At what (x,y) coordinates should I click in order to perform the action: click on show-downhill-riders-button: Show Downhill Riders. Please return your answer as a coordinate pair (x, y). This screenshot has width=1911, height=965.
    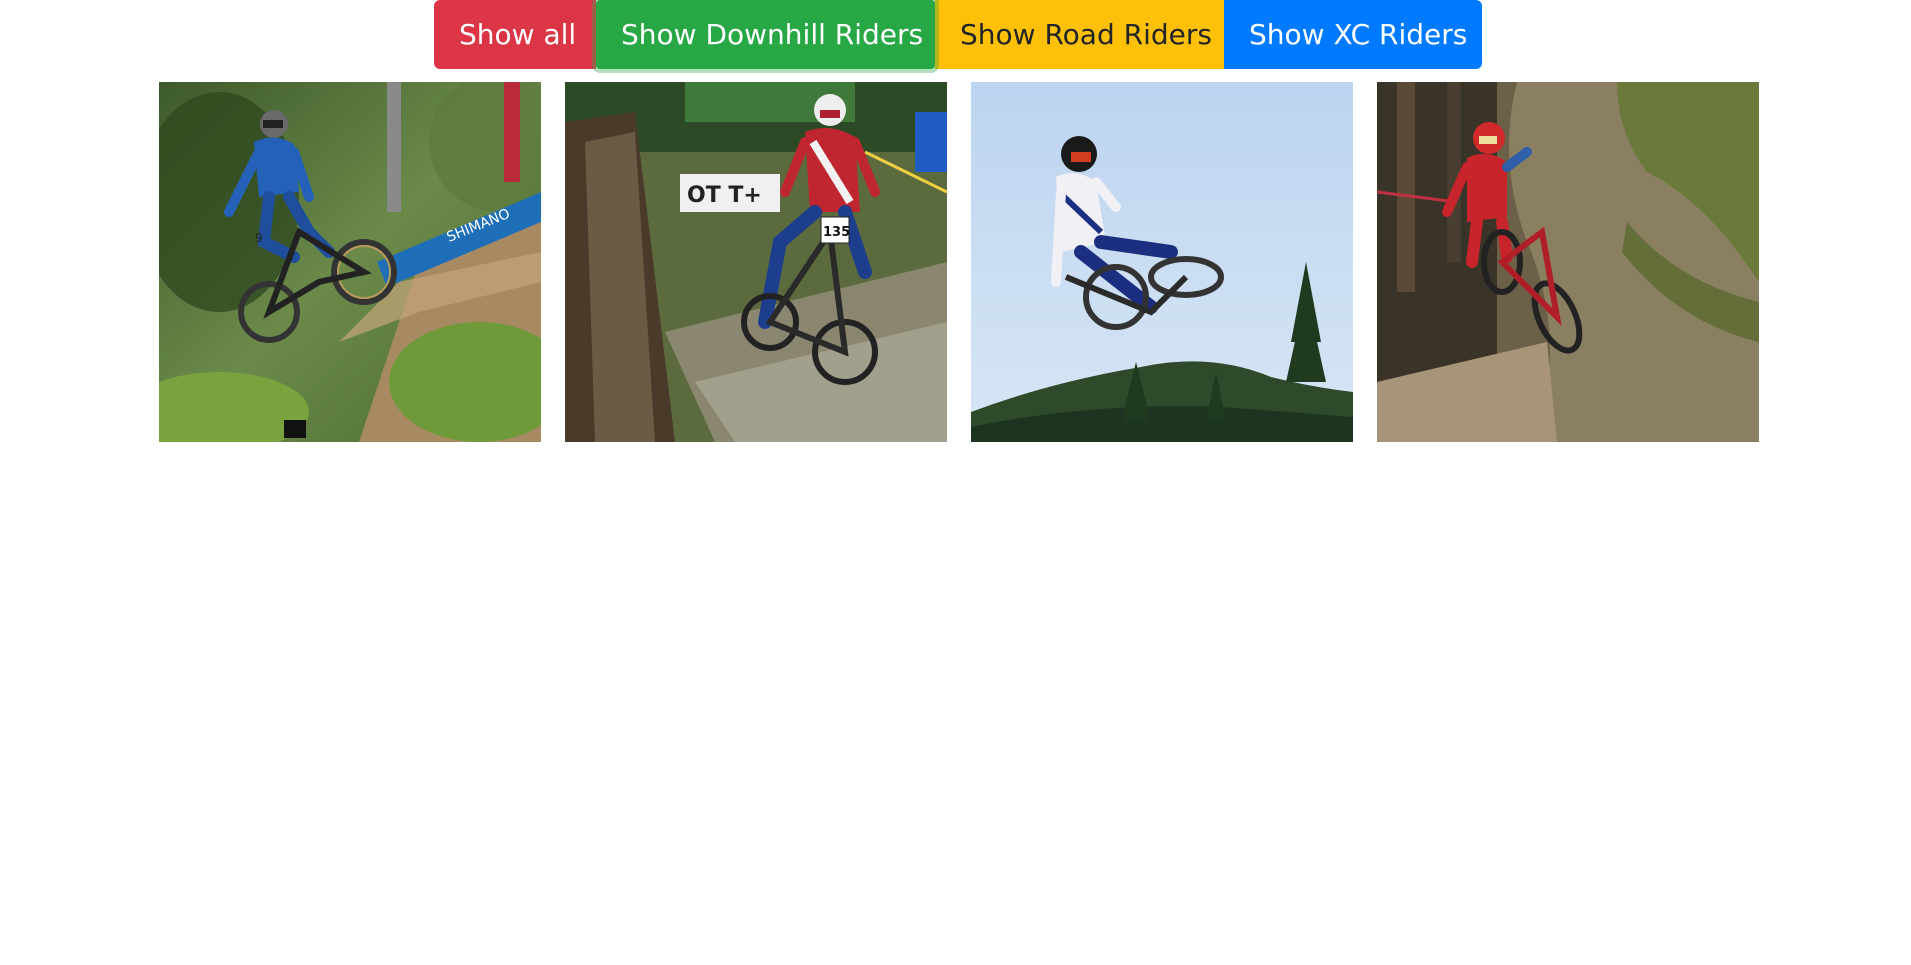
    Looking at the image, I should click on (765, 34).